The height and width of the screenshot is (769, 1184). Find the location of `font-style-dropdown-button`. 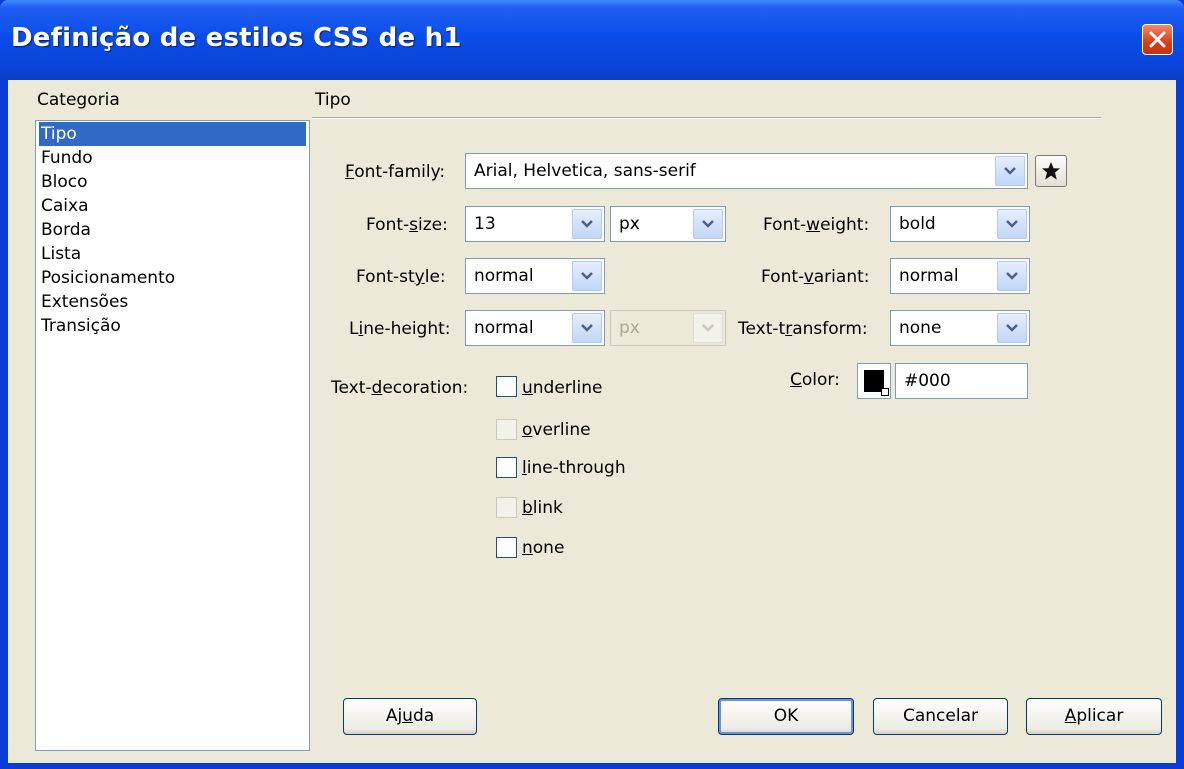

font-style-dropdown-button is located at coordinates (587, 276).